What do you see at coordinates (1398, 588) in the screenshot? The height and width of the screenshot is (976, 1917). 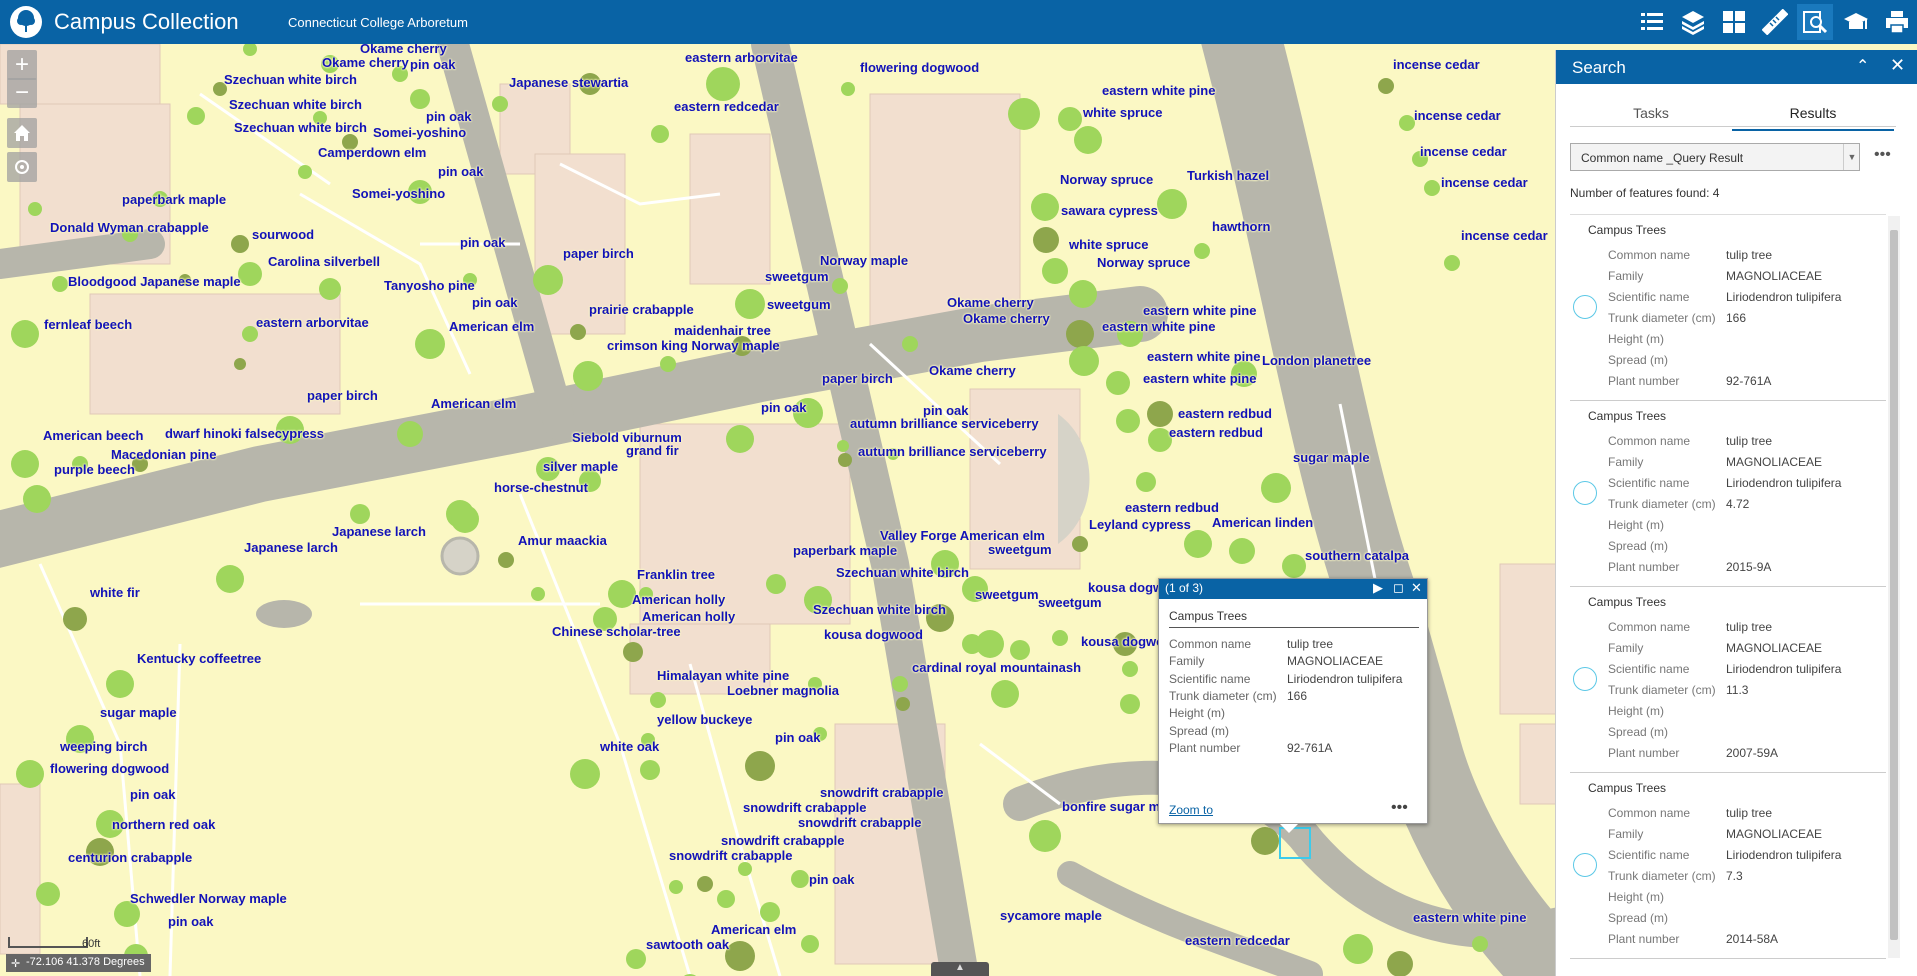 I see `popup-maximize-button: ◻` at bounding box center [1398, 588].